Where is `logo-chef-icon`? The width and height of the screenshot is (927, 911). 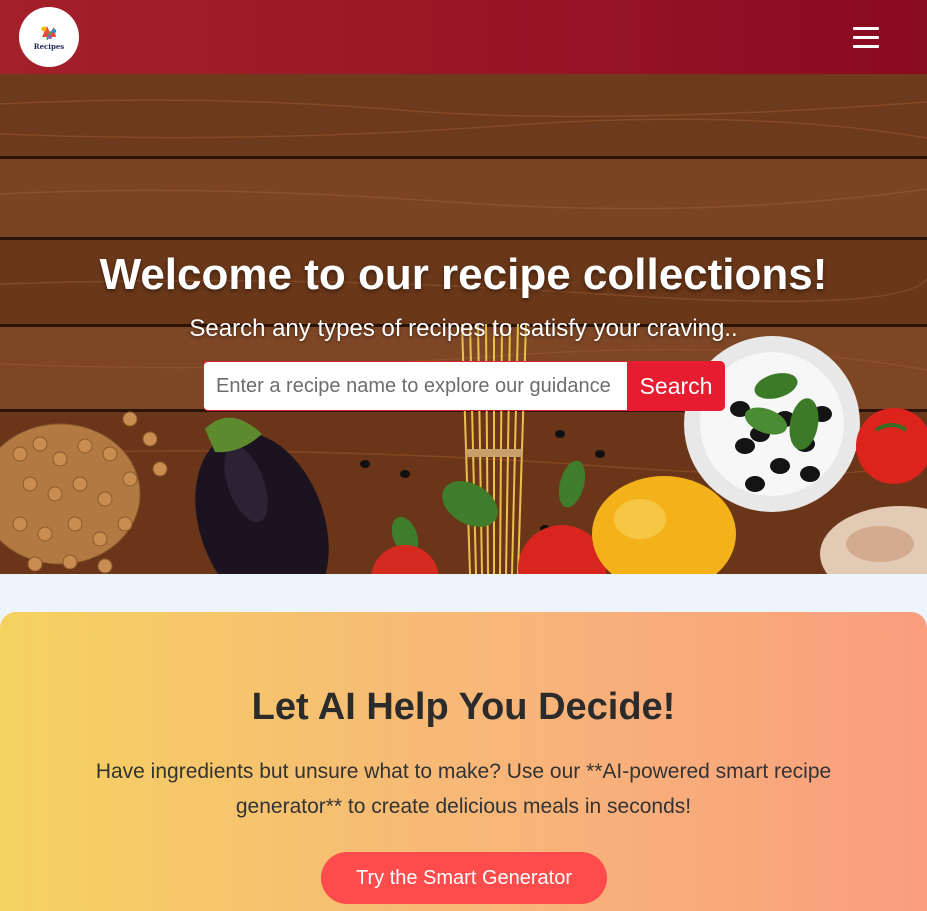 logo-chef-icon is located at coordinates (49, 33).